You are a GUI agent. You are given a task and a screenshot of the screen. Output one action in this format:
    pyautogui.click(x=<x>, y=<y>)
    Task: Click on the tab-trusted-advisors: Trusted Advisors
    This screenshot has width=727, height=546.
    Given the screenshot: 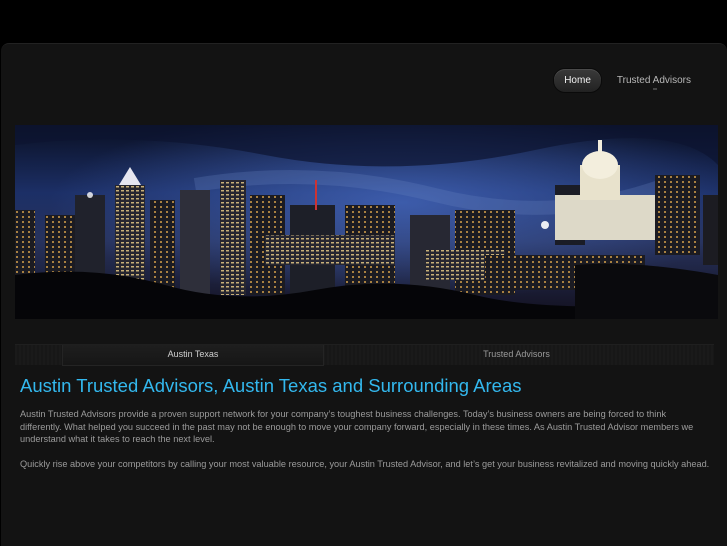 What is the action you would take?
    pyautogui.click(x=516, y=355)
    